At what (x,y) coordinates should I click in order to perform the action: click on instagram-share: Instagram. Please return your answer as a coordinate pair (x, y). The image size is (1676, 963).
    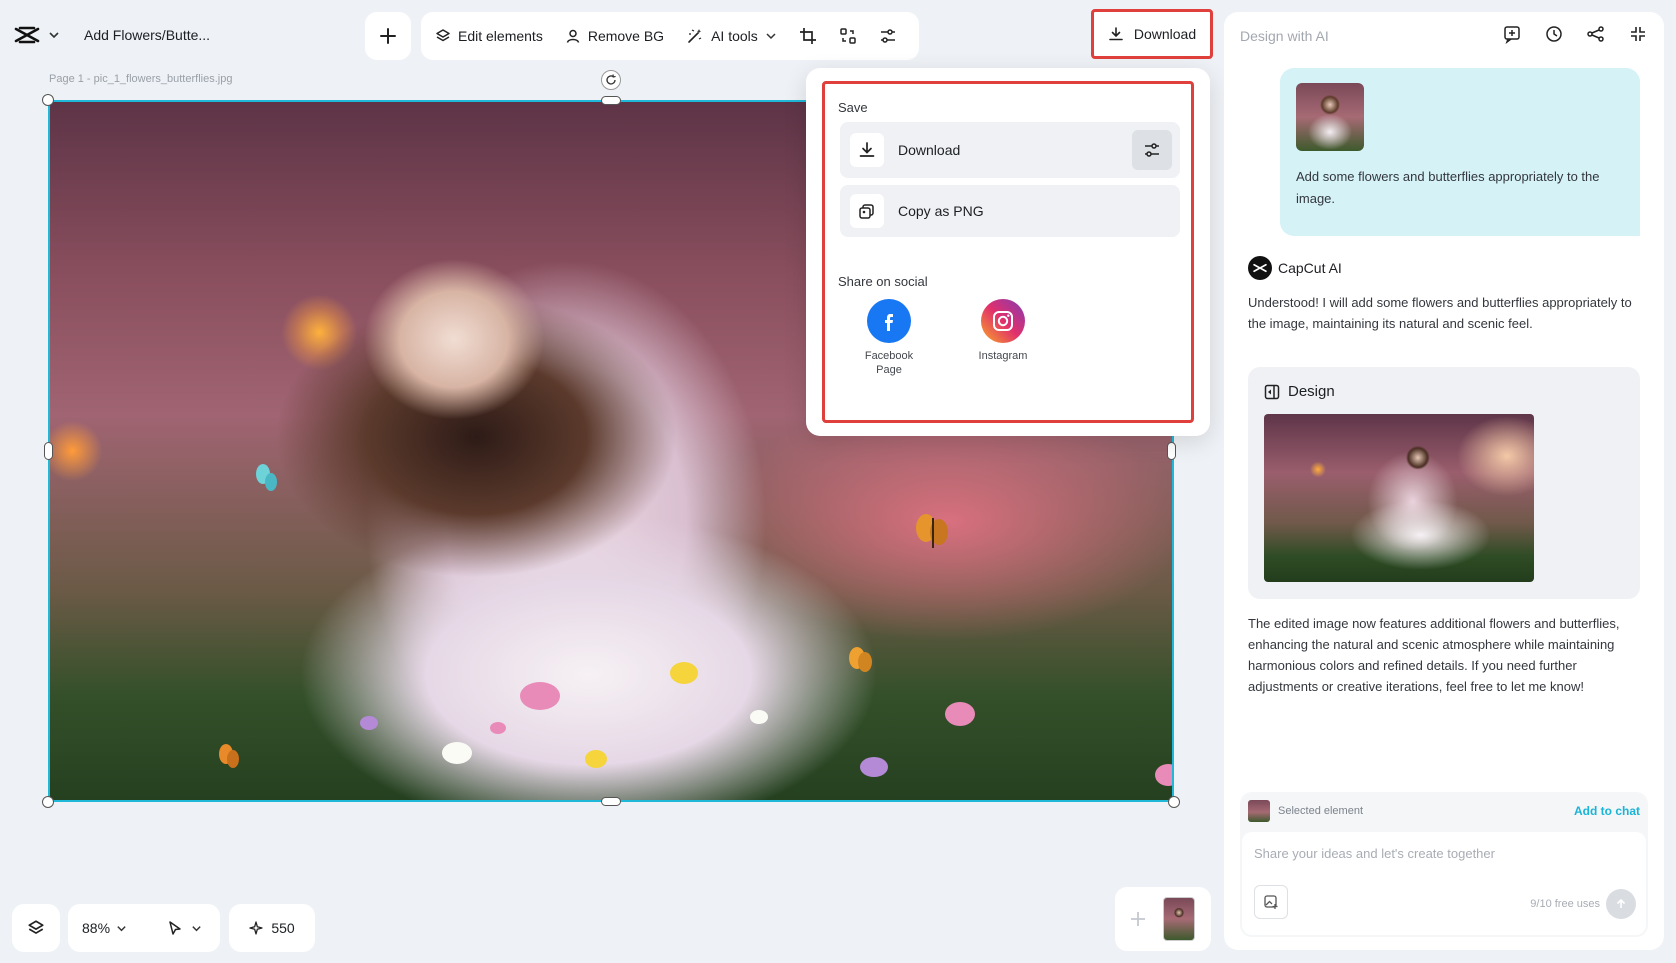
    Looking at the image, I should click on (1003, 331).